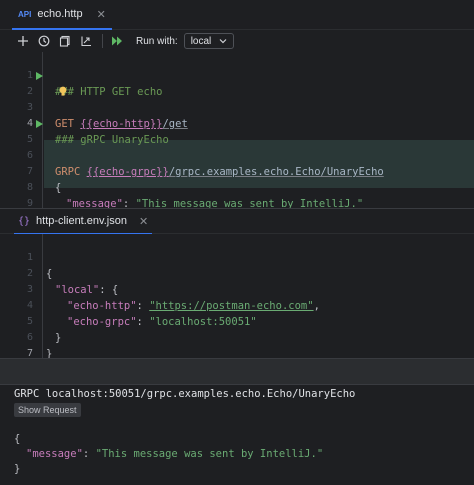 The width and height of the screenshot is (474, 485). What do you see at coordinates (44, 41) in the screenshot?
I see `history-icon` at bounding box center [44, 41].